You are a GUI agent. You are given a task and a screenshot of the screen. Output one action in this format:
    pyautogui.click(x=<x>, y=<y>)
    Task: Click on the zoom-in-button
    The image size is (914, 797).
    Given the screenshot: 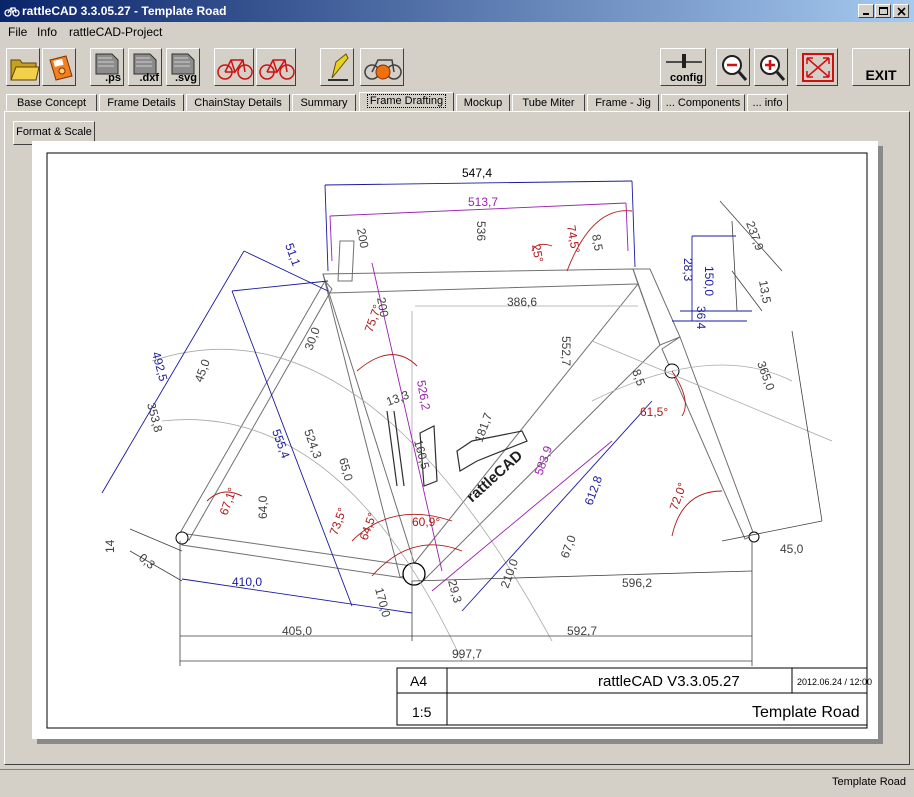 What is the action you would take?
    pyautogui.click(x=771, y=67)
    